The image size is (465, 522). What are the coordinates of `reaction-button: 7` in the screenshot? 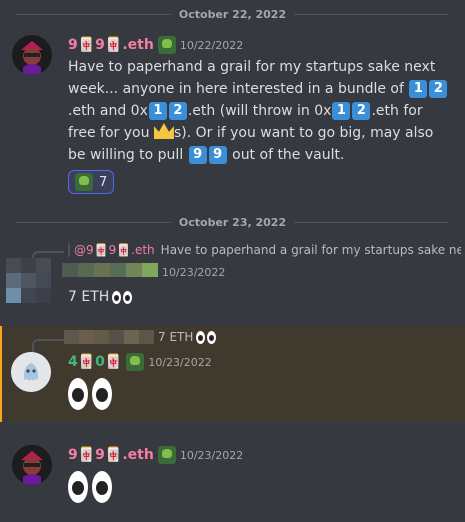 It's located at (91, 182).